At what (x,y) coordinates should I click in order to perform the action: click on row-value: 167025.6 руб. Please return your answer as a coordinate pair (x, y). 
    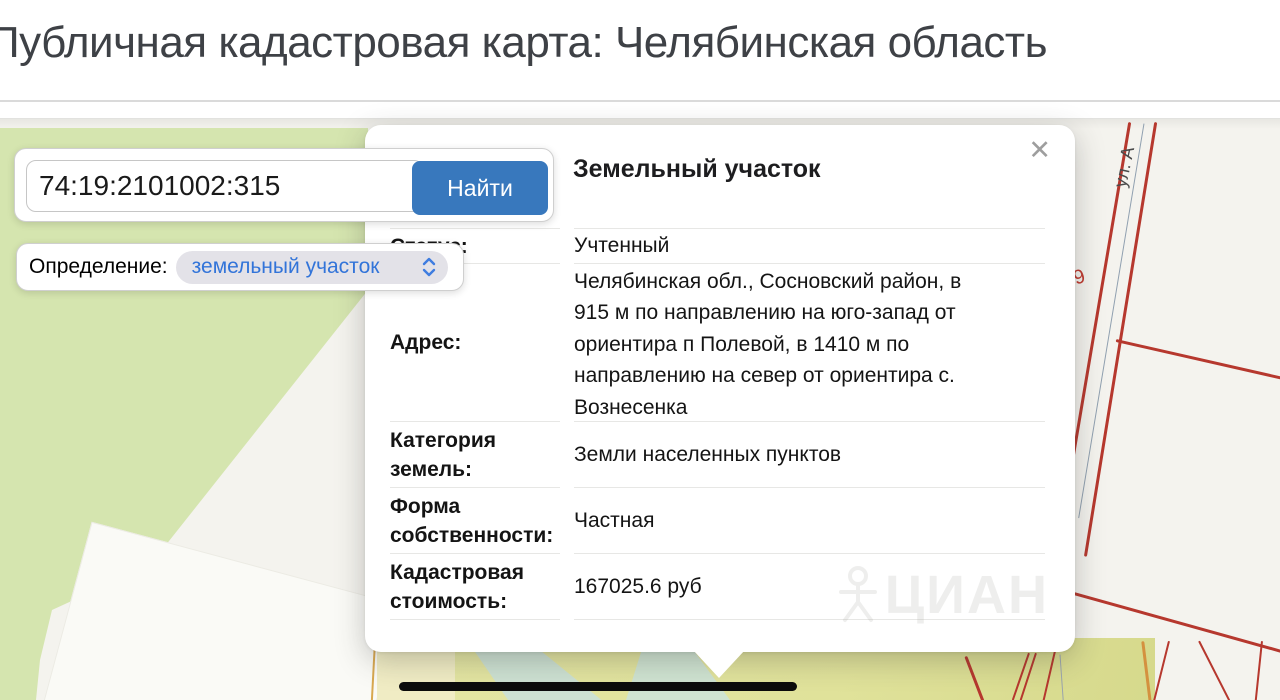
    Looking at the image, I should click on (809, 587).